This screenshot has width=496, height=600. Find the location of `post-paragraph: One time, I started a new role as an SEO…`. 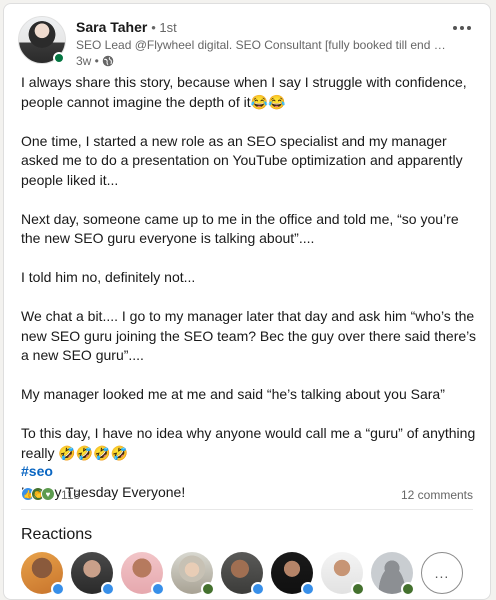

post-paragraph: One time, I started a new role as an SEO… is located at coordinates (244, 160).